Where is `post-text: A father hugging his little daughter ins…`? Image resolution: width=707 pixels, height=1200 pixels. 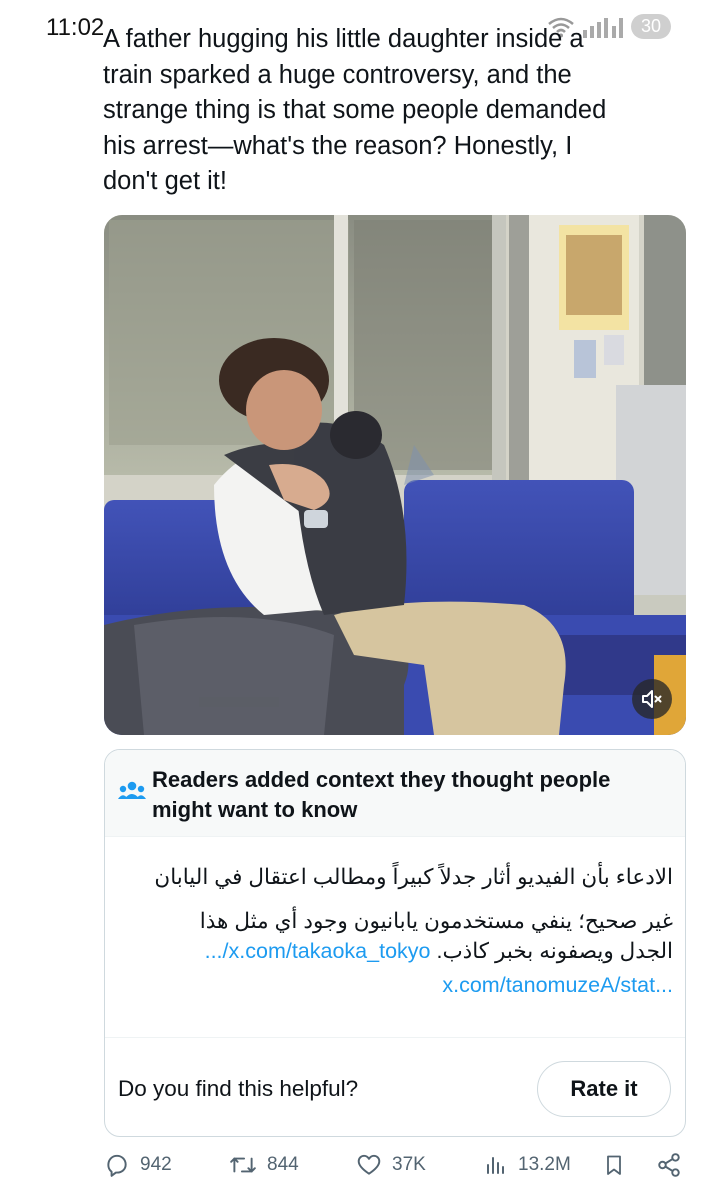
post-text: A father hugging his little daughter ins… is located at coordinates (393, 111).